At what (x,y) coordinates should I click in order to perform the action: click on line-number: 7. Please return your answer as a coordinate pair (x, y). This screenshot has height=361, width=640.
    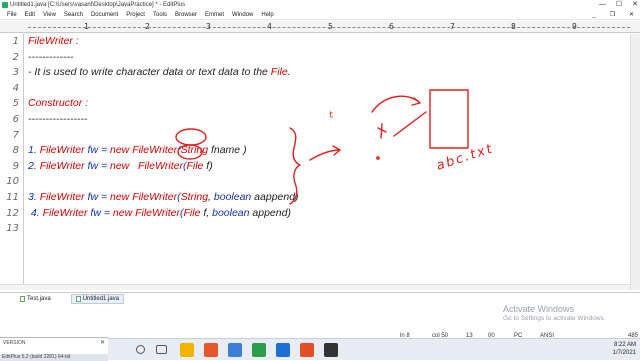
    Looking at the image, I should click on (15, 135).